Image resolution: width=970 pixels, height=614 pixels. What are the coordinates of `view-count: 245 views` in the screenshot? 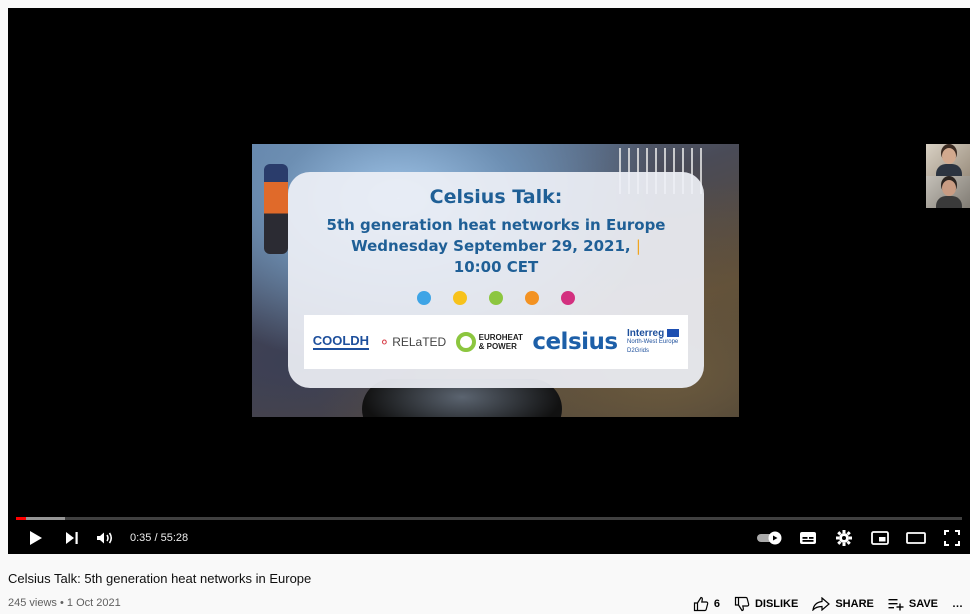 It's located at (32, 603).